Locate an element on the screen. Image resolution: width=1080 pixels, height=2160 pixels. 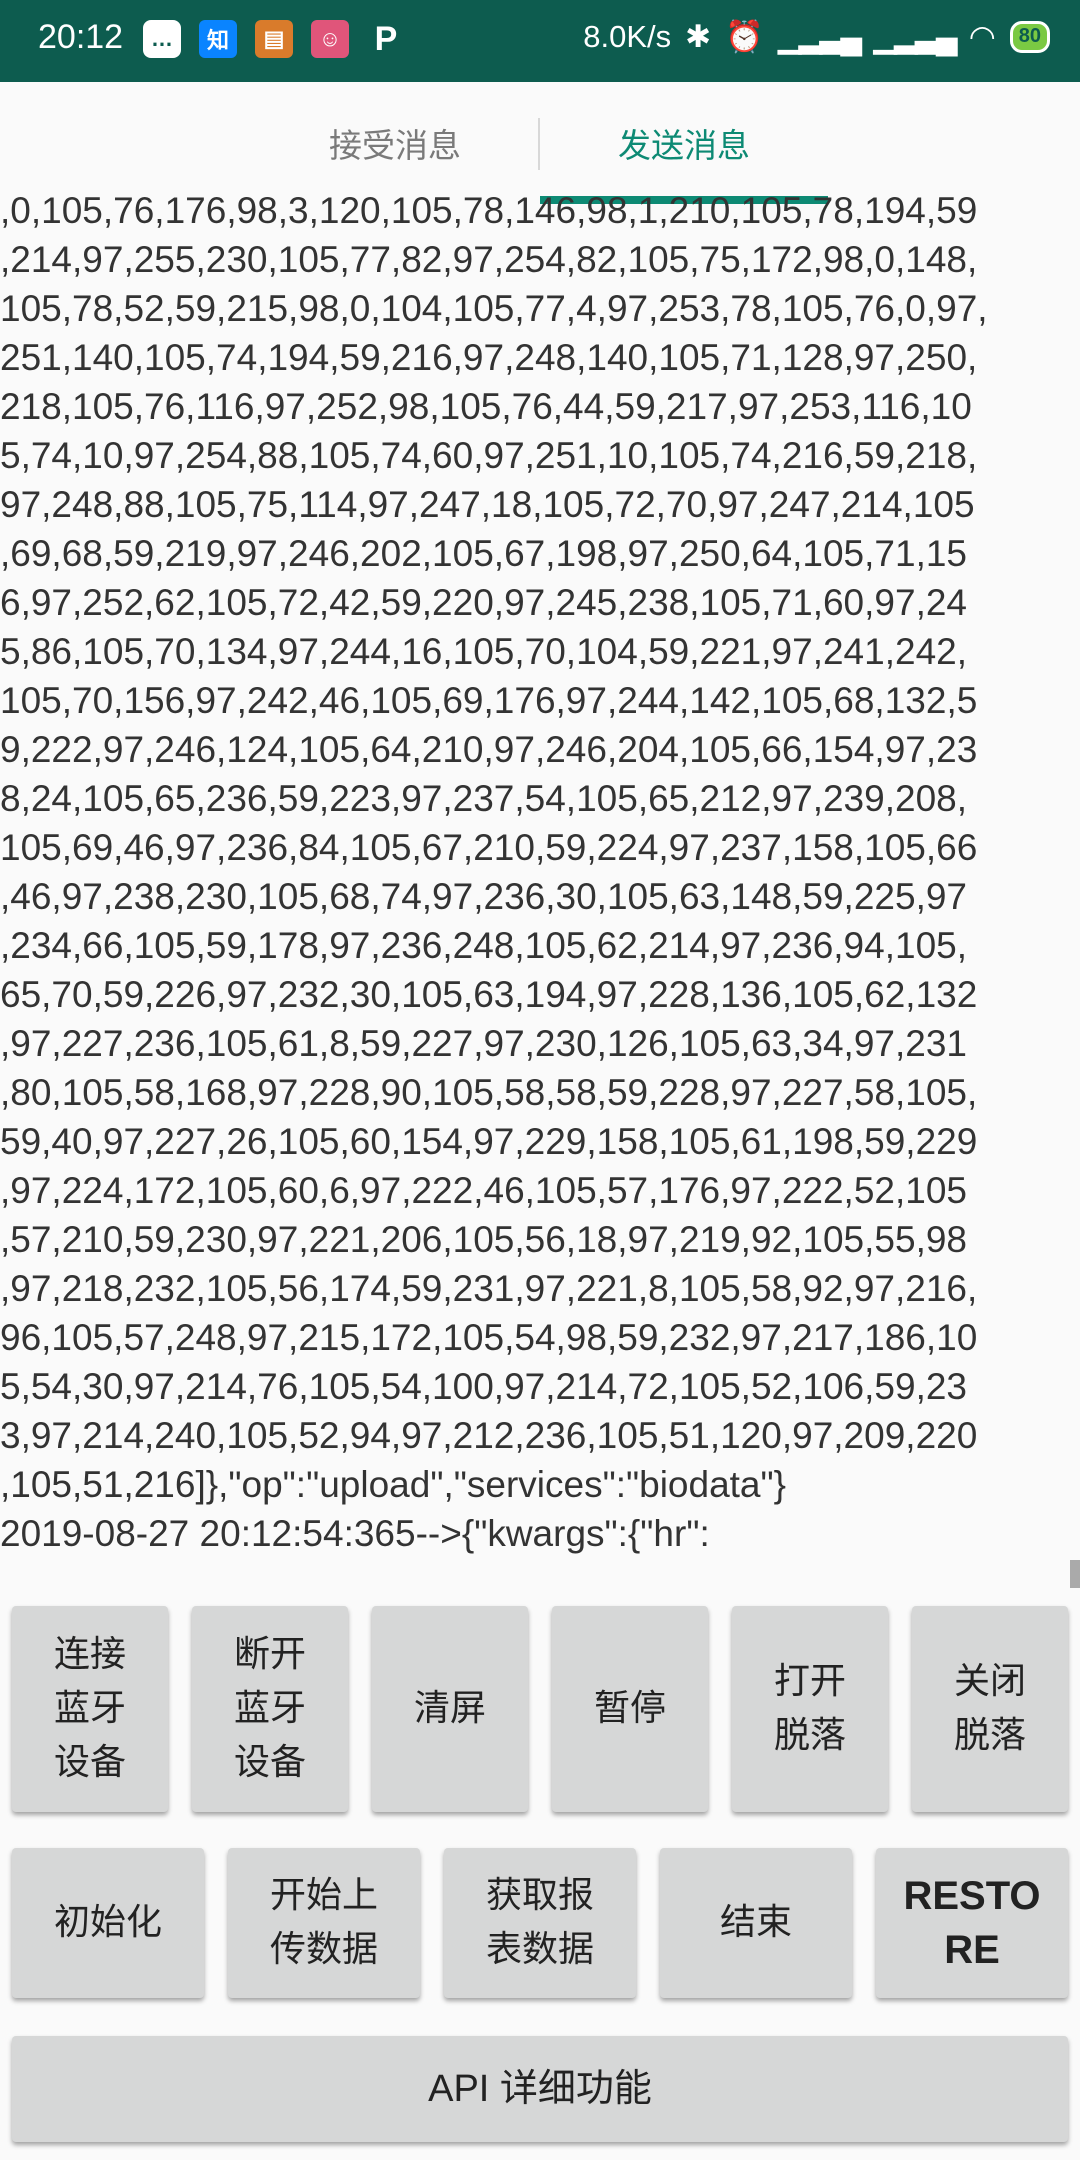
signal-hd-icon: ▁▂▃▄ is located at coordinates (915, 36).